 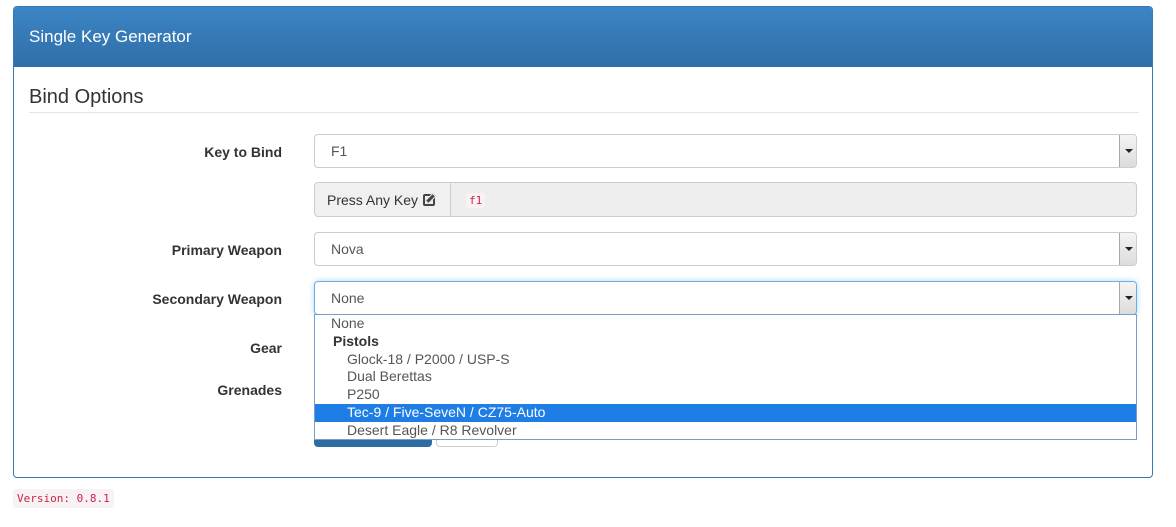 What do you see at coordinates (63, 498) in the screenshot?
I see `version-badge: Version: 0.8.1` at bounding box center [63, 498].